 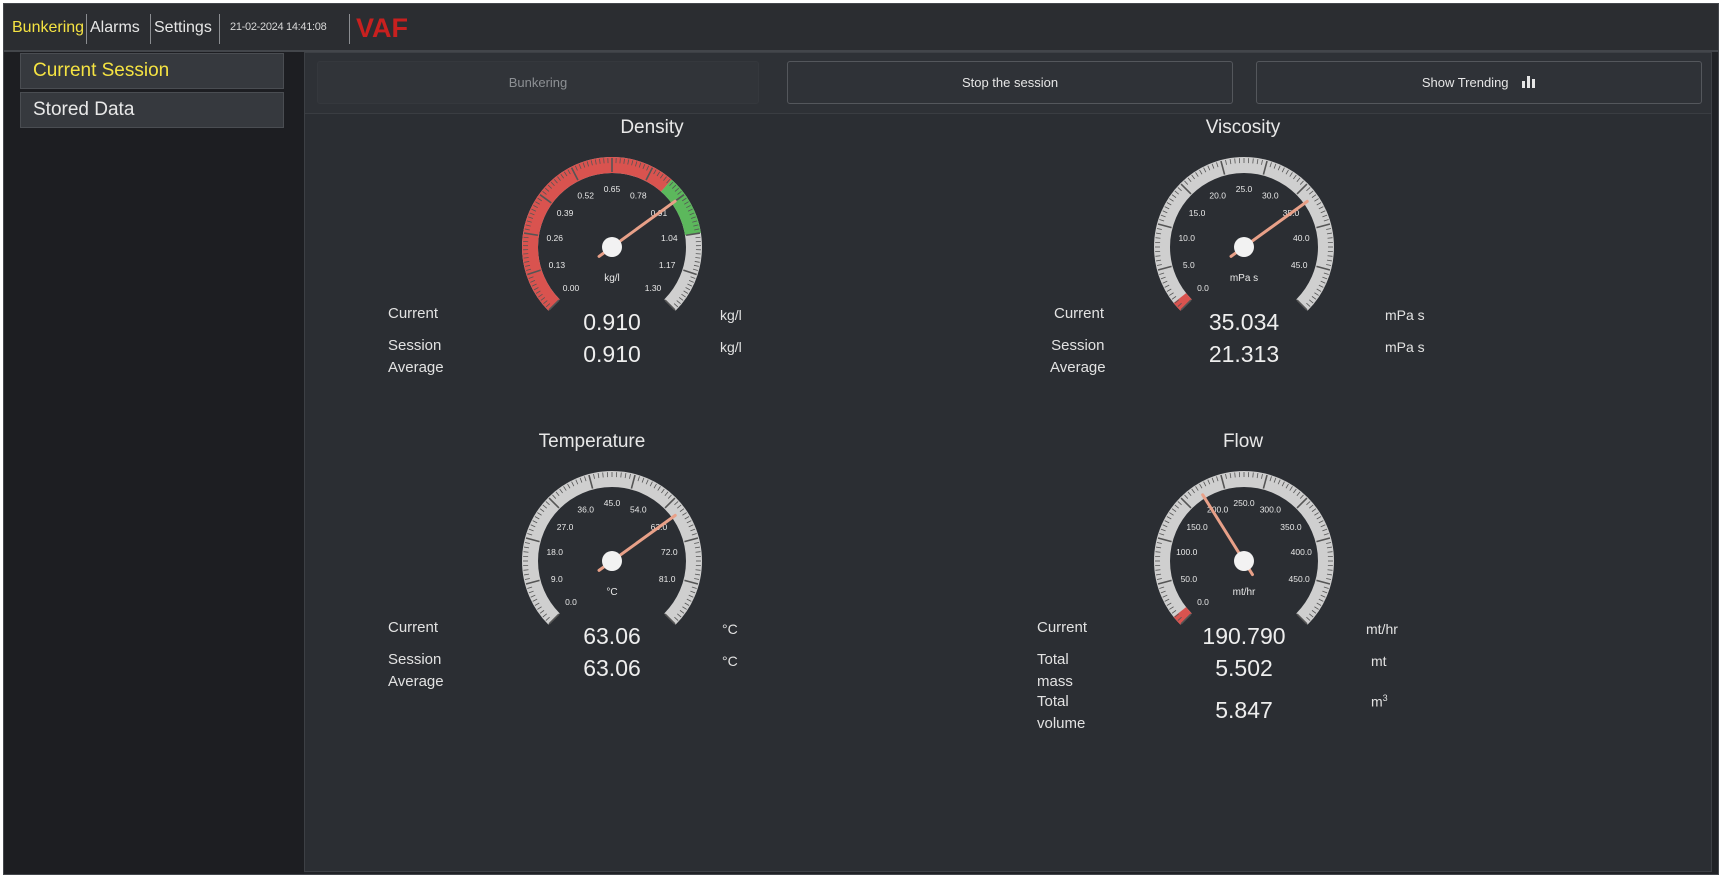 What do you see at coordinates (416, 681) in the screenshot?
I see `temperature-avg-label-line2: Average` at bounding box center [416, 681].